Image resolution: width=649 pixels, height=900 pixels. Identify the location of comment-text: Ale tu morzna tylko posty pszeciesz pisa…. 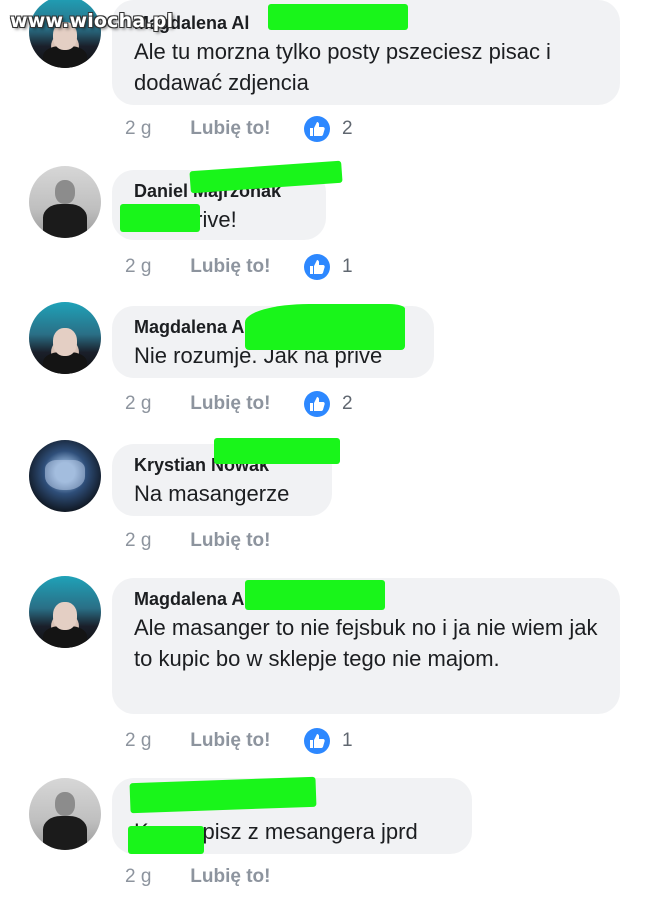
(342, 67).